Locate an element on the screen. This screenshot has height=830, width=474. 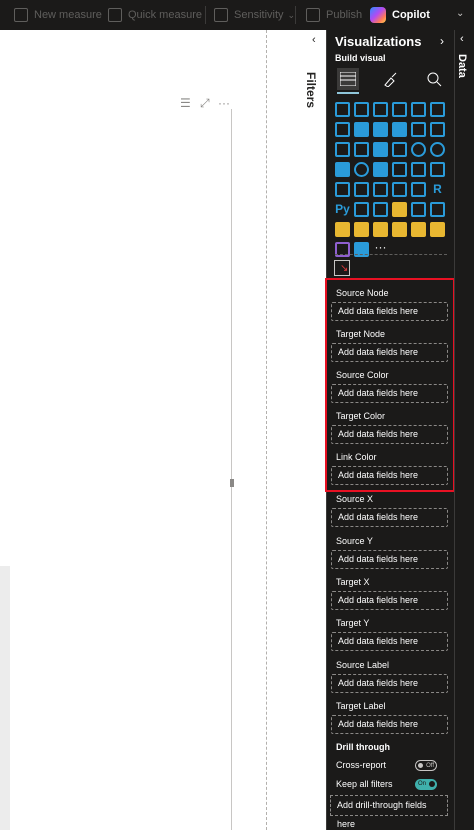
100-stacked-column-chart-icon is located at coordinates (437, 109).